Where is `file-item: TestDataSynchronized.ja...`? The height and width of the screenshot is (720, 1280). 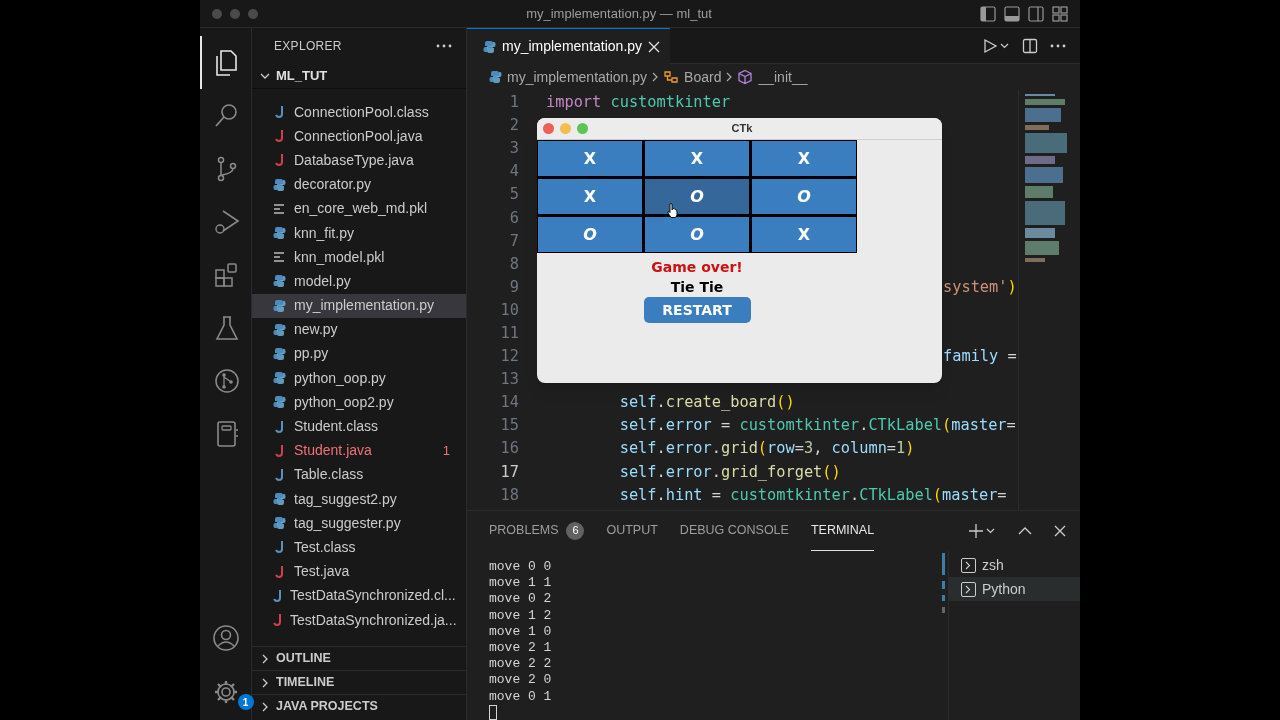 file-item: TestDataSynchronized.ja... is located at coordinates (359, 620).